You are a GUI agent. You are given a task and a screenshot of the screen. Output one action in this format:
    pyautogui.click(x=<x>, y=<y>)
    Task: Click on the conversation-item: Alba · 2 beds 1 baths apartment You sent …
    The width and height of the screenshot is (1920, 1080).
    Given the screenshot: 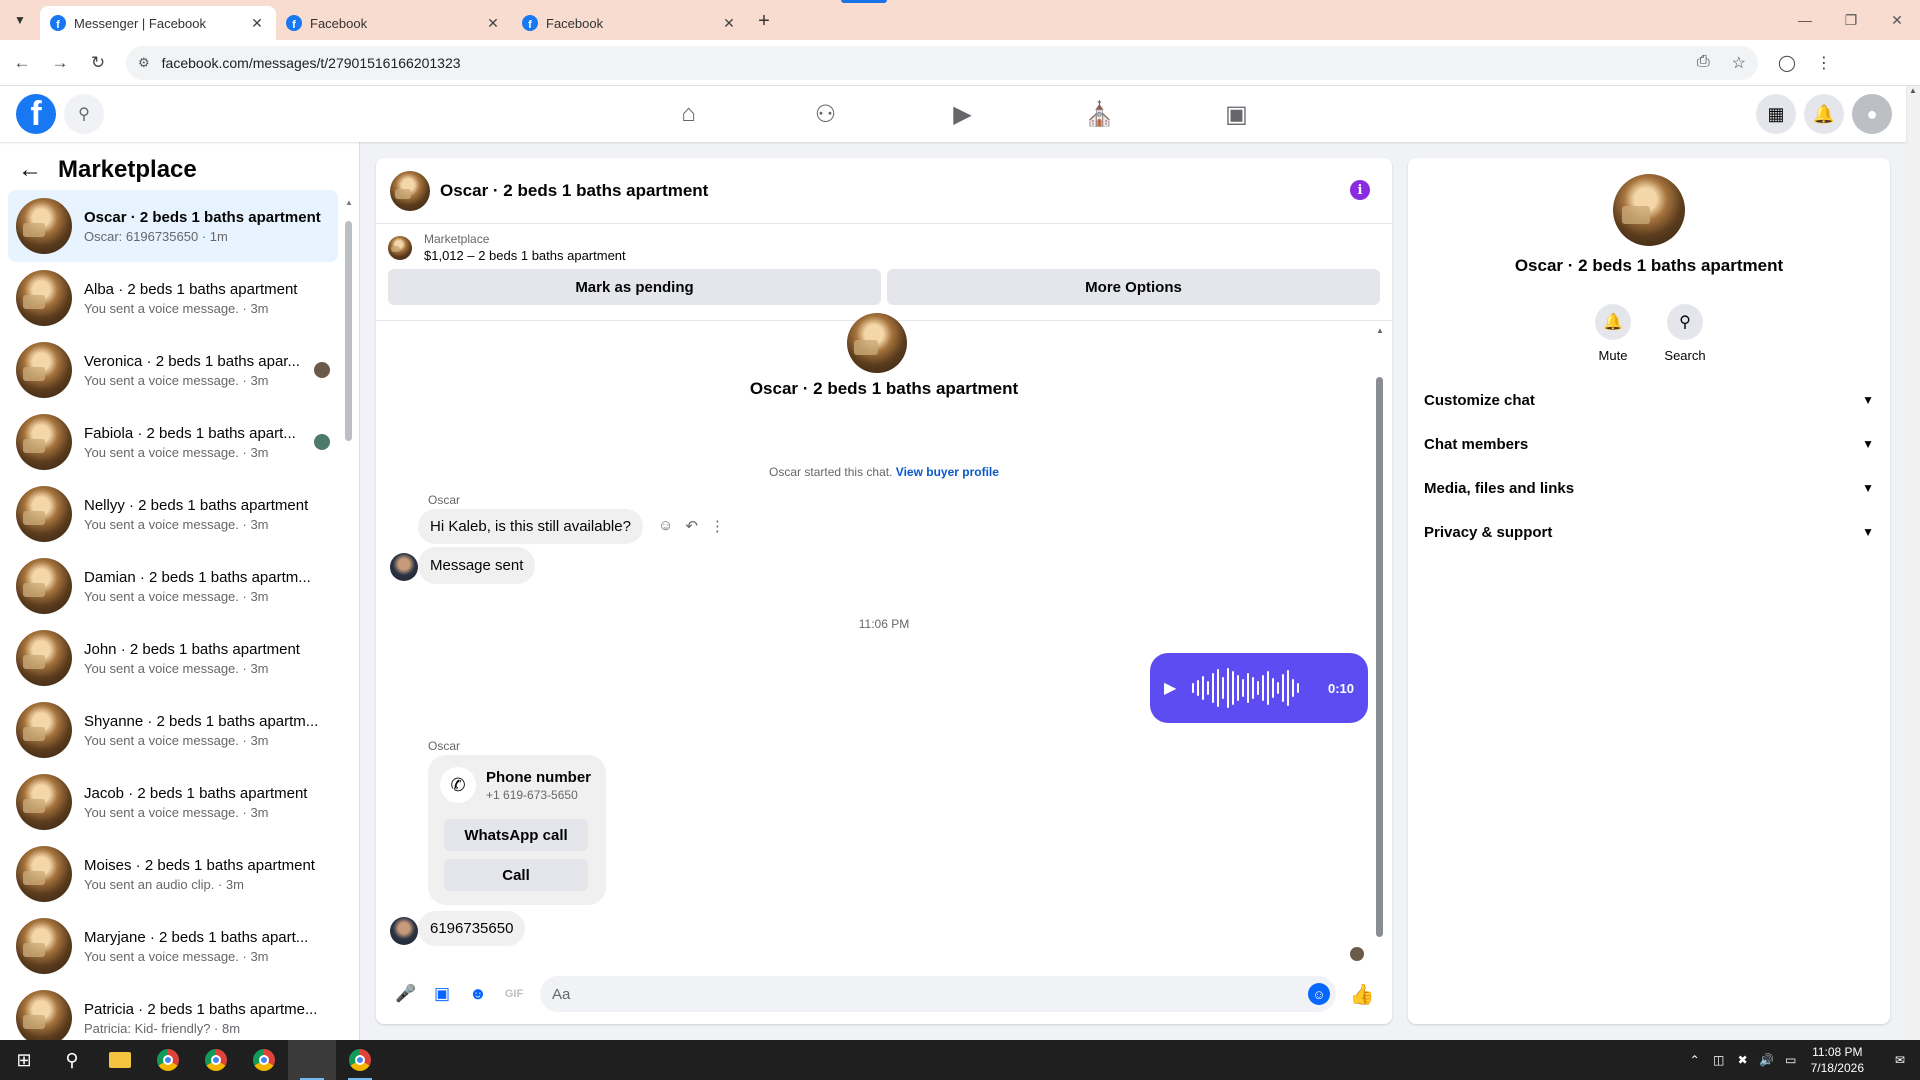 What is the action you would take?
    pyautogui.click(x=173, y=298)
    